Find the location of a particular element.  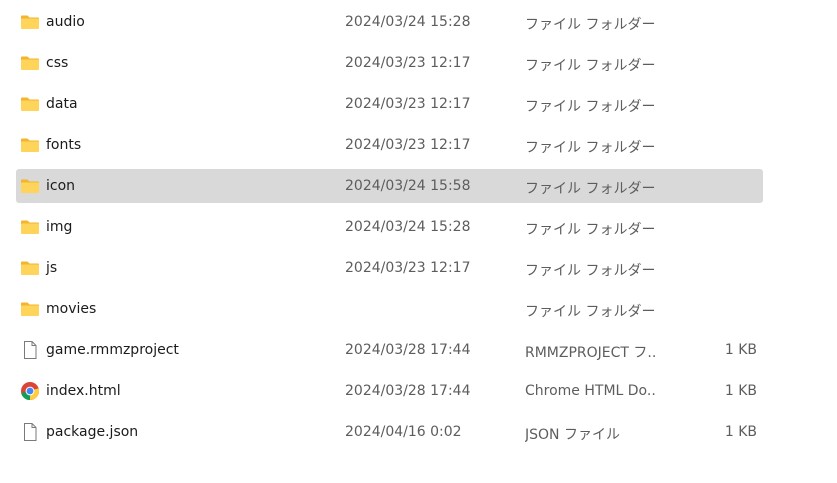

file-name: movies is located at coordinates (71, 309).